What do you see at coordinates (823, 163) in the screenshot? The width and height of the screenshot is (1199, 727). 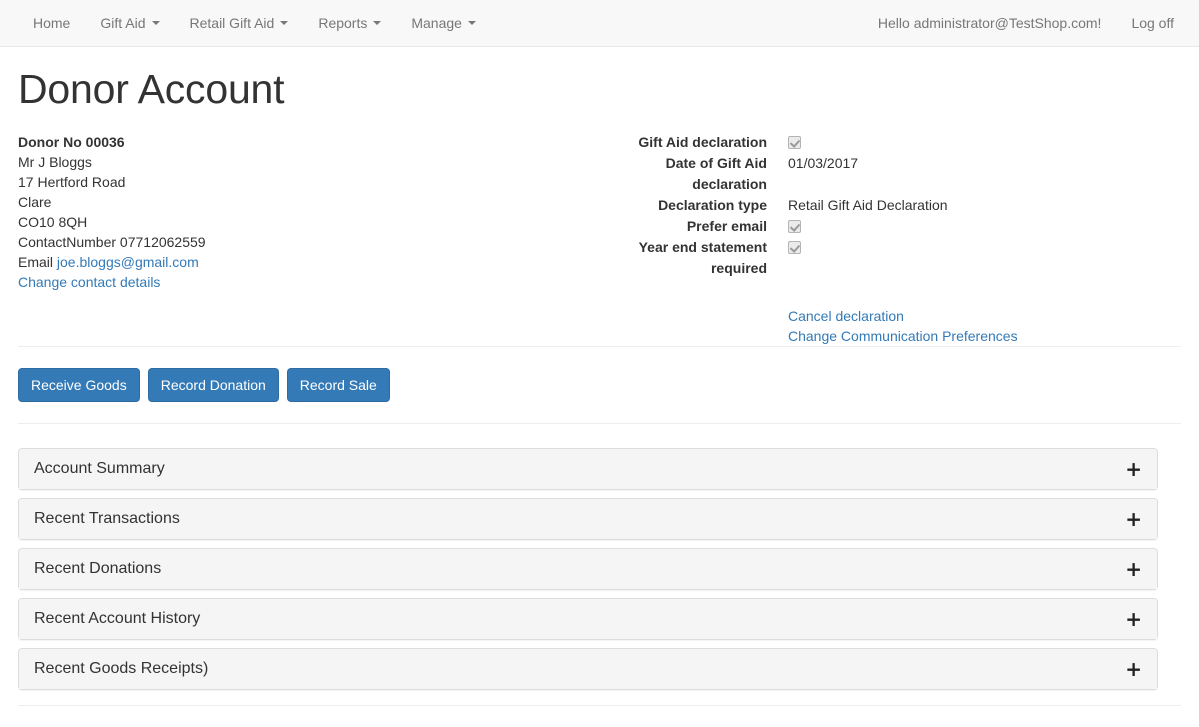 I see `declaration-value: 01/03/2017` at bounding box center [823, 163].